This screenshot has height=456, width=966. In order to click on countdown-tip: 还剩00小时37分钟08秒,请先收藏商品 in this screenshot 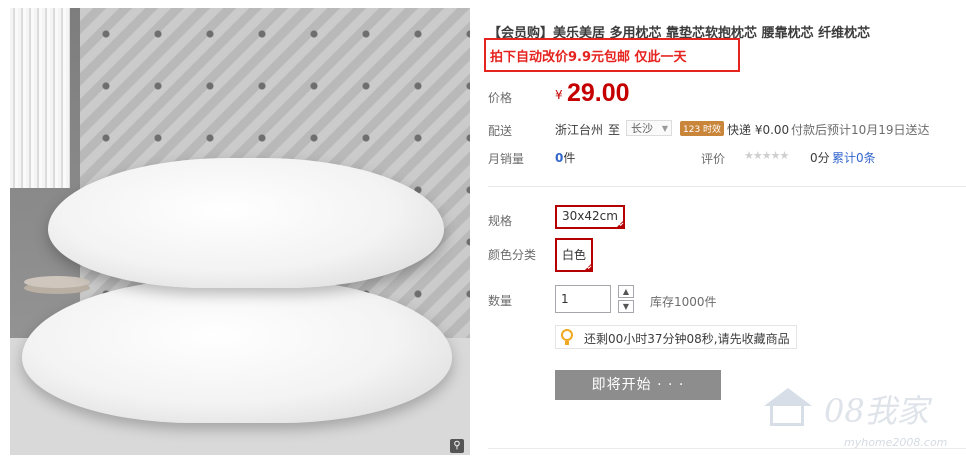, I will do `click(676, 337)`.